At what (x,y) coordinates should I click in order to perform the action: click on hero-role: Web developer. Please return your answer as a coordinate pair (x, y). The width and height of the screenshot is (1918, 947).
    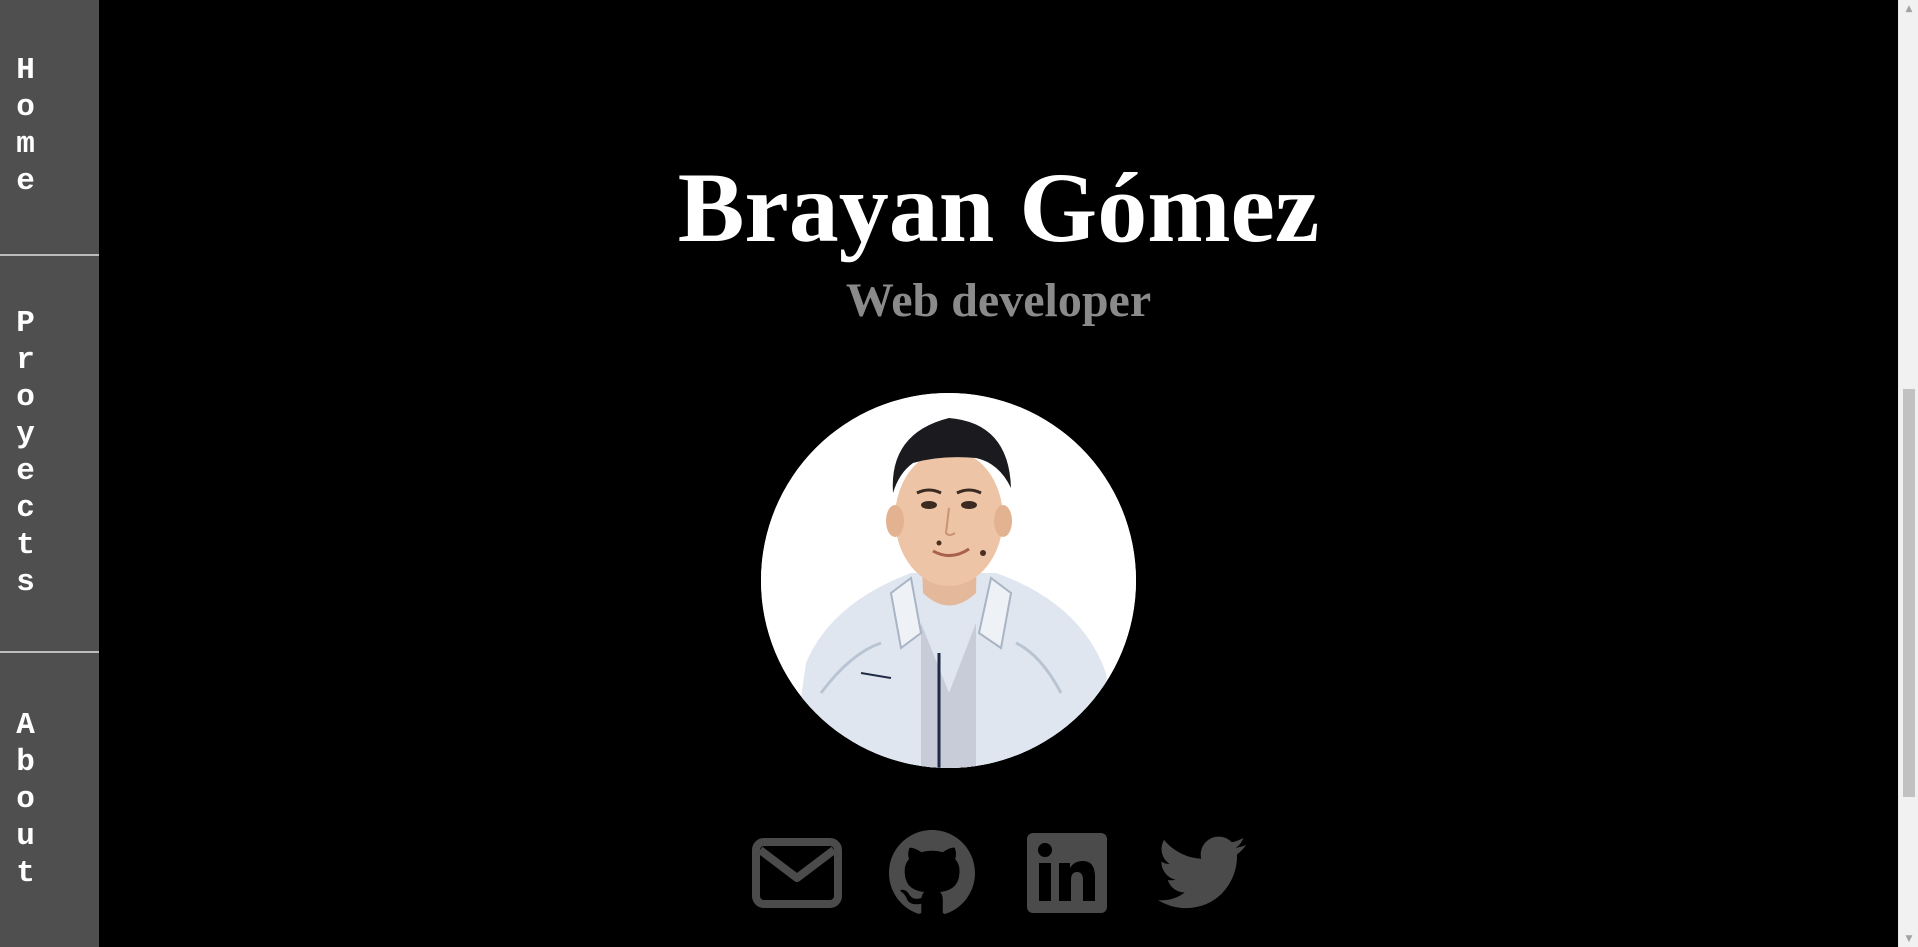
    Looking at the image, I should click on (998, 300).